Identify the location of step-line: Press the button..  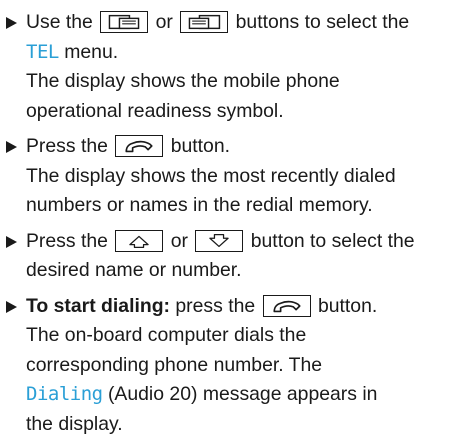
(242, 147).